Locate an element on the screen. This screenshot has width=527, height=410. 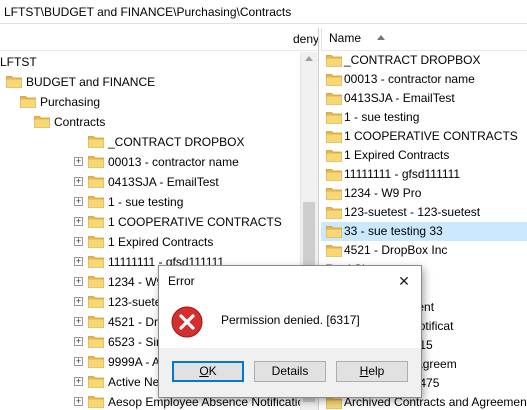
contents-header: Name is located at coordinates (424, 39).